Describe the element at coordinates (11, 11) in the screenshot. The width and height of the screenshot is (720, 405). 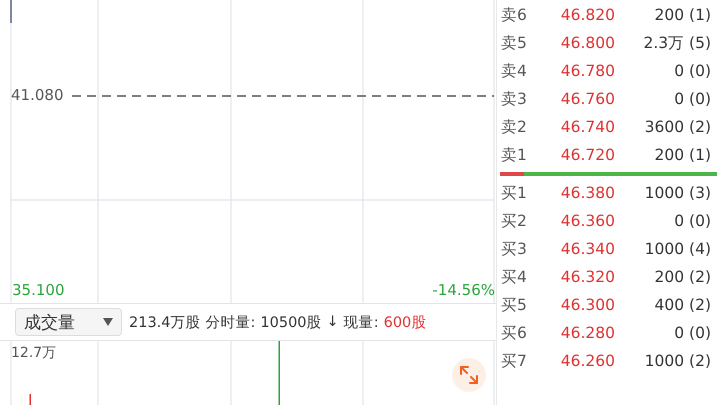
I see `price-line` at that location.